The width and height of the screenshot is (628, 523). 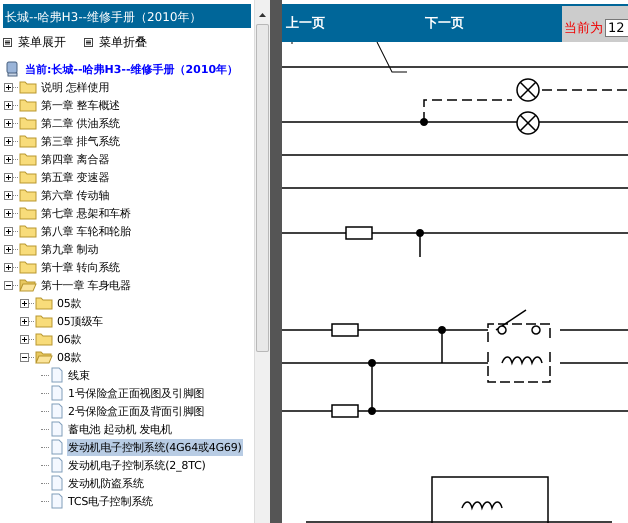 What do you see at coordinates (75, 195) in the screenshot?
I see `tree-item: 第六章 传动轴` at bounding box center [75, 195].